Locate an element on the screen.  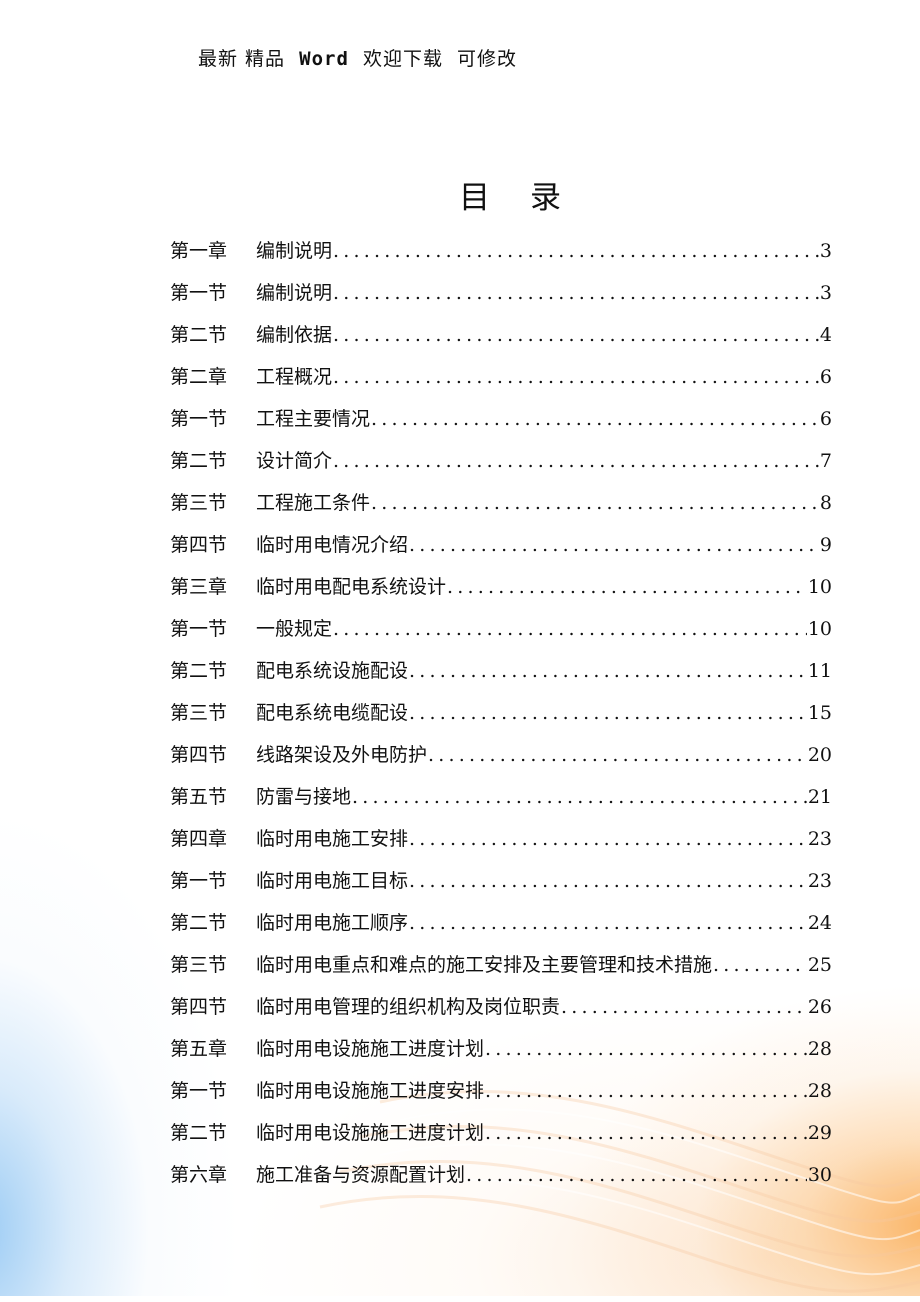
toc-entry-title: 编制依据 is located at coordinates (294, 335).